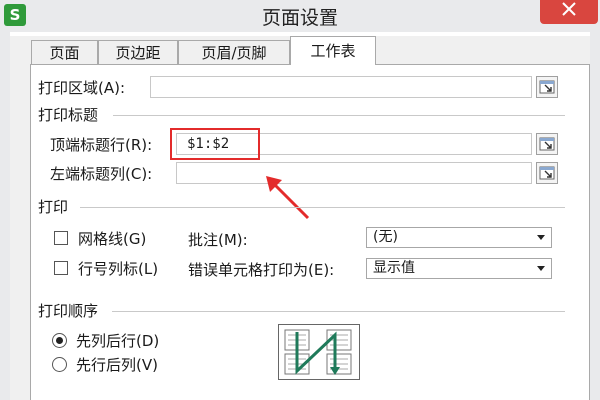  What do you see at coordinates (5, 216) in the screenshot?
I see `window-border-left` at bounding box center [5, 216].